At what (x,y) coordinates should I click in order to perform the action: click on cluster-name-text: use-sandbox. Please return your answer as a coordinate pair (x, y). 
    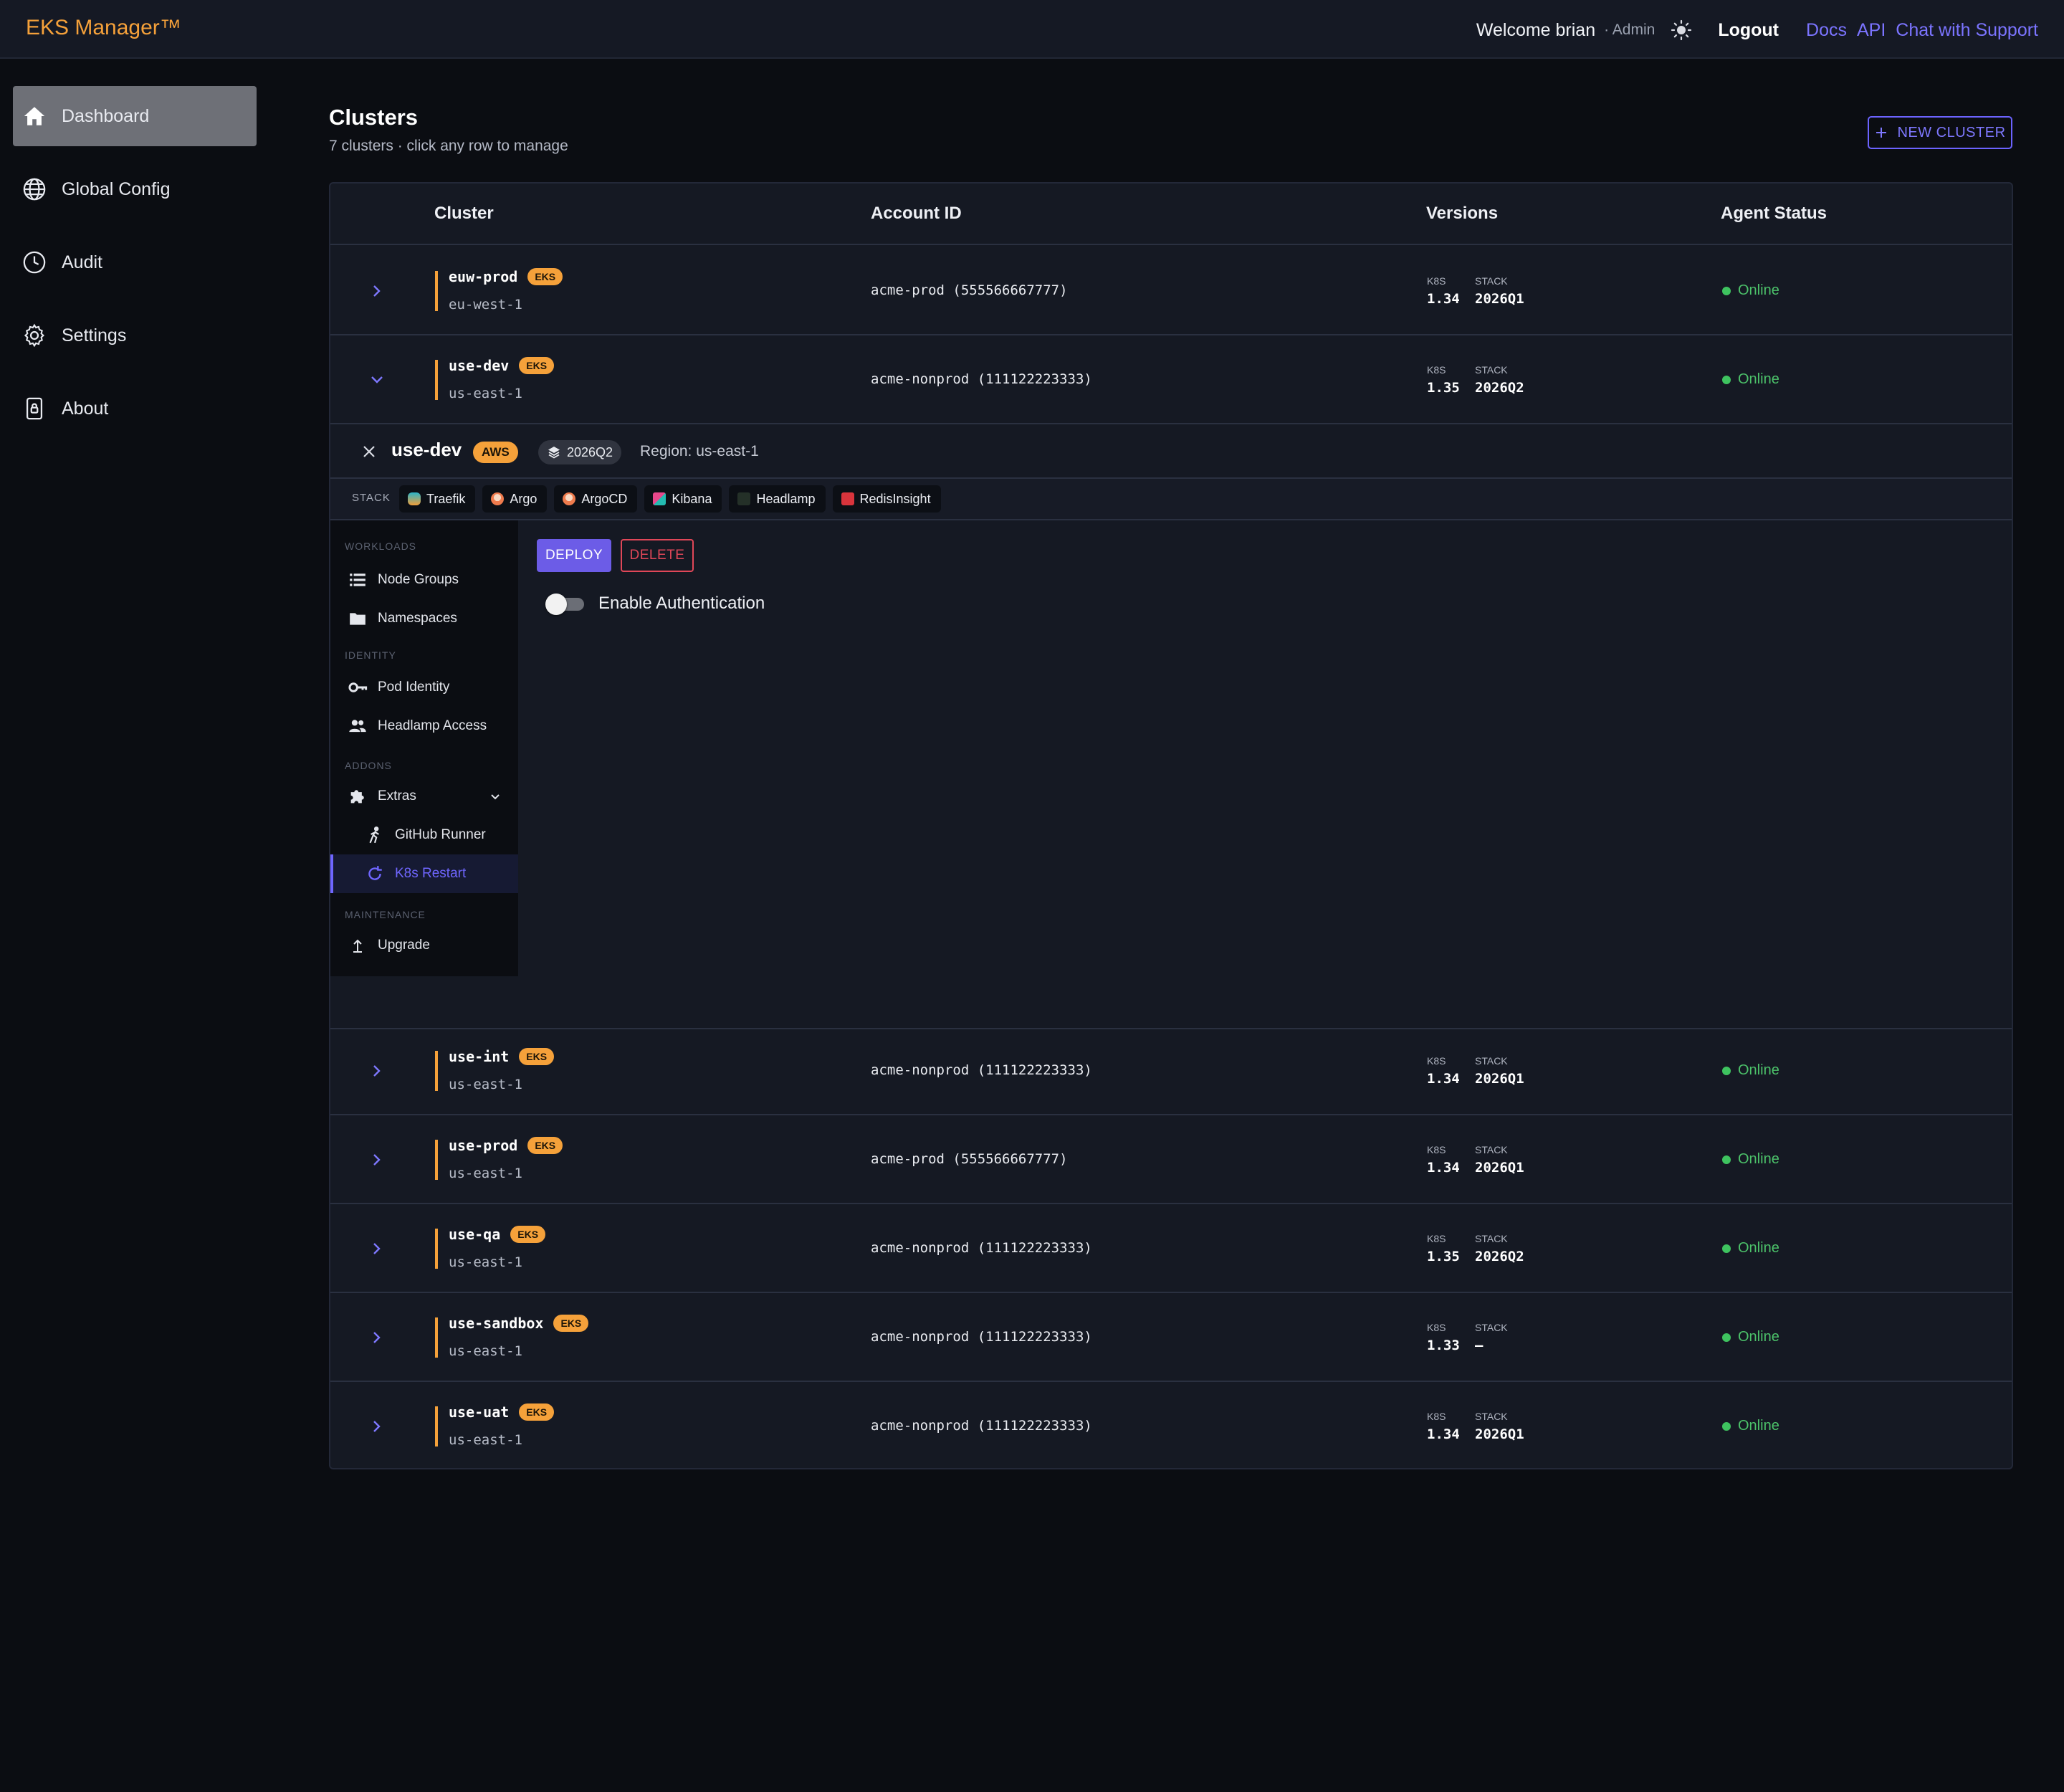
    Looking at the image, I should click on (497, 1324).